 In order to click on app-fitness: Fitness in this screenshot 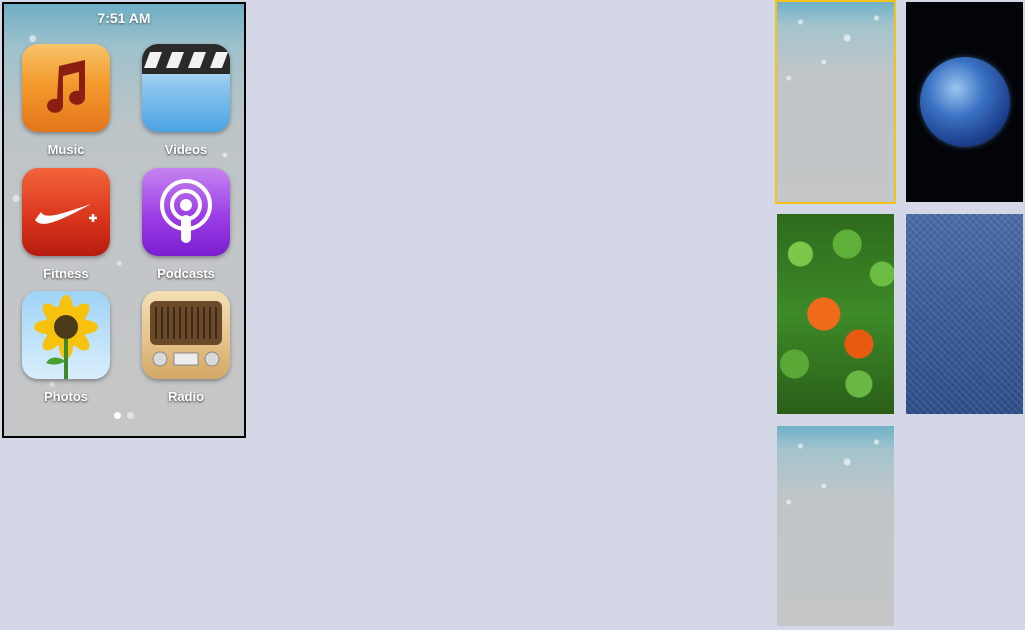, I will do `click(66, 224)`.